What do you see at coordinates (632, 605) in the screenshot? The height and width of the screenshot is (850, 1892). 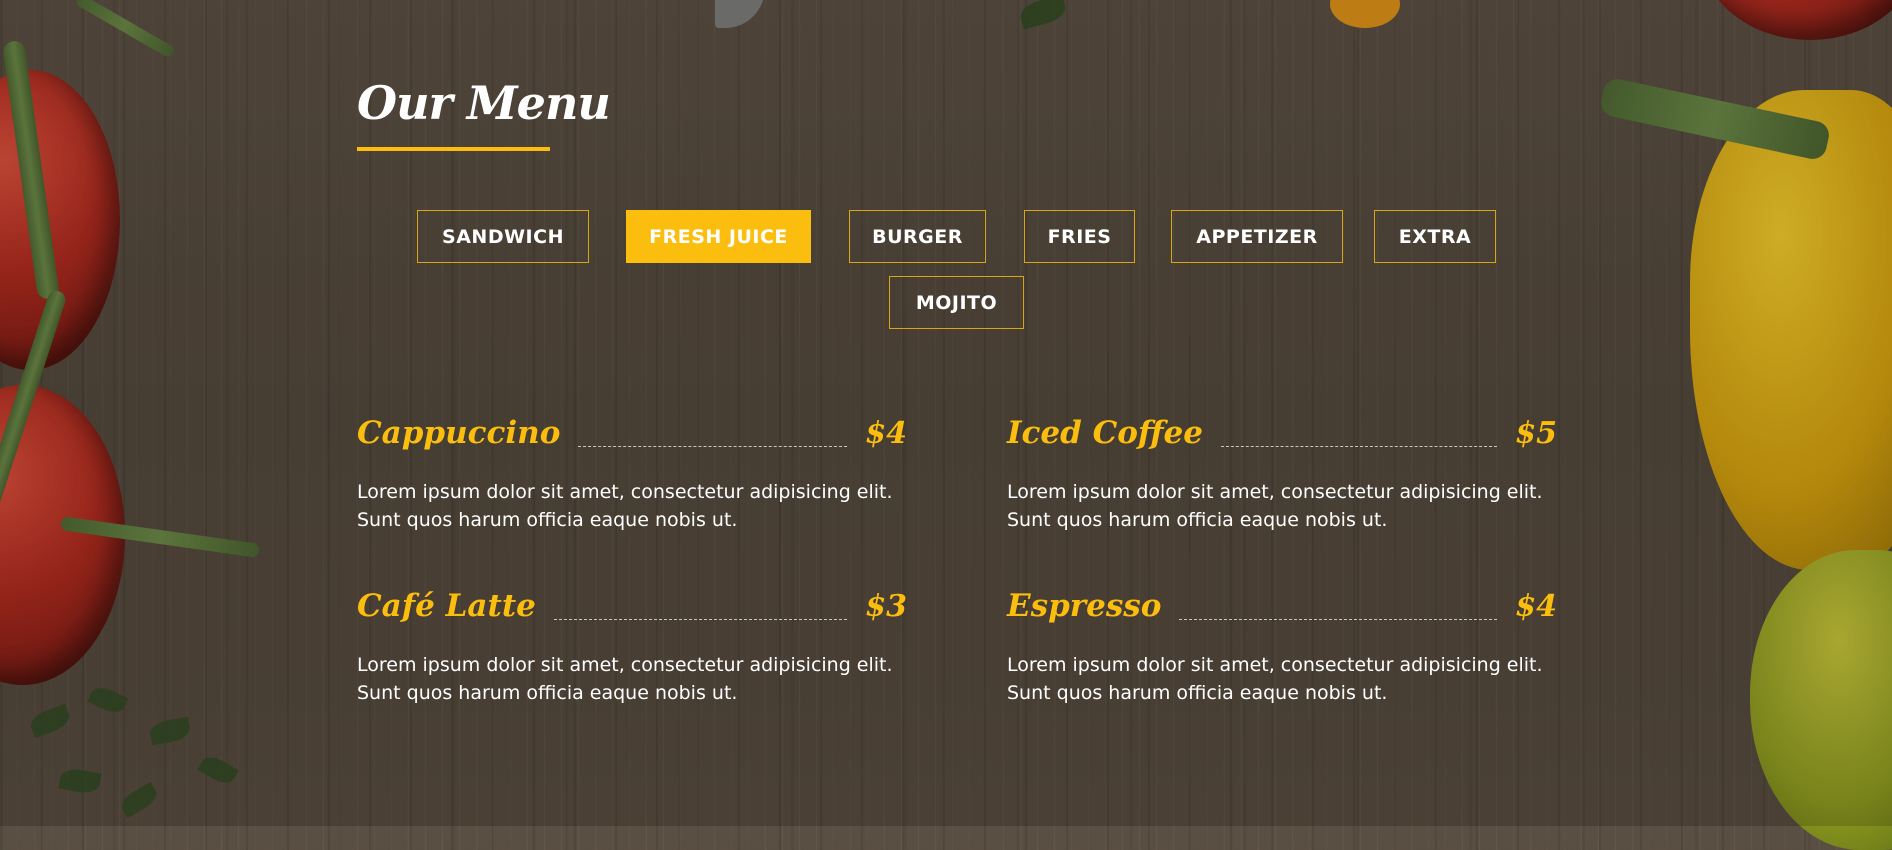 I see `menu-item-header: Café Latte $3` at bounding box center [632, 605].